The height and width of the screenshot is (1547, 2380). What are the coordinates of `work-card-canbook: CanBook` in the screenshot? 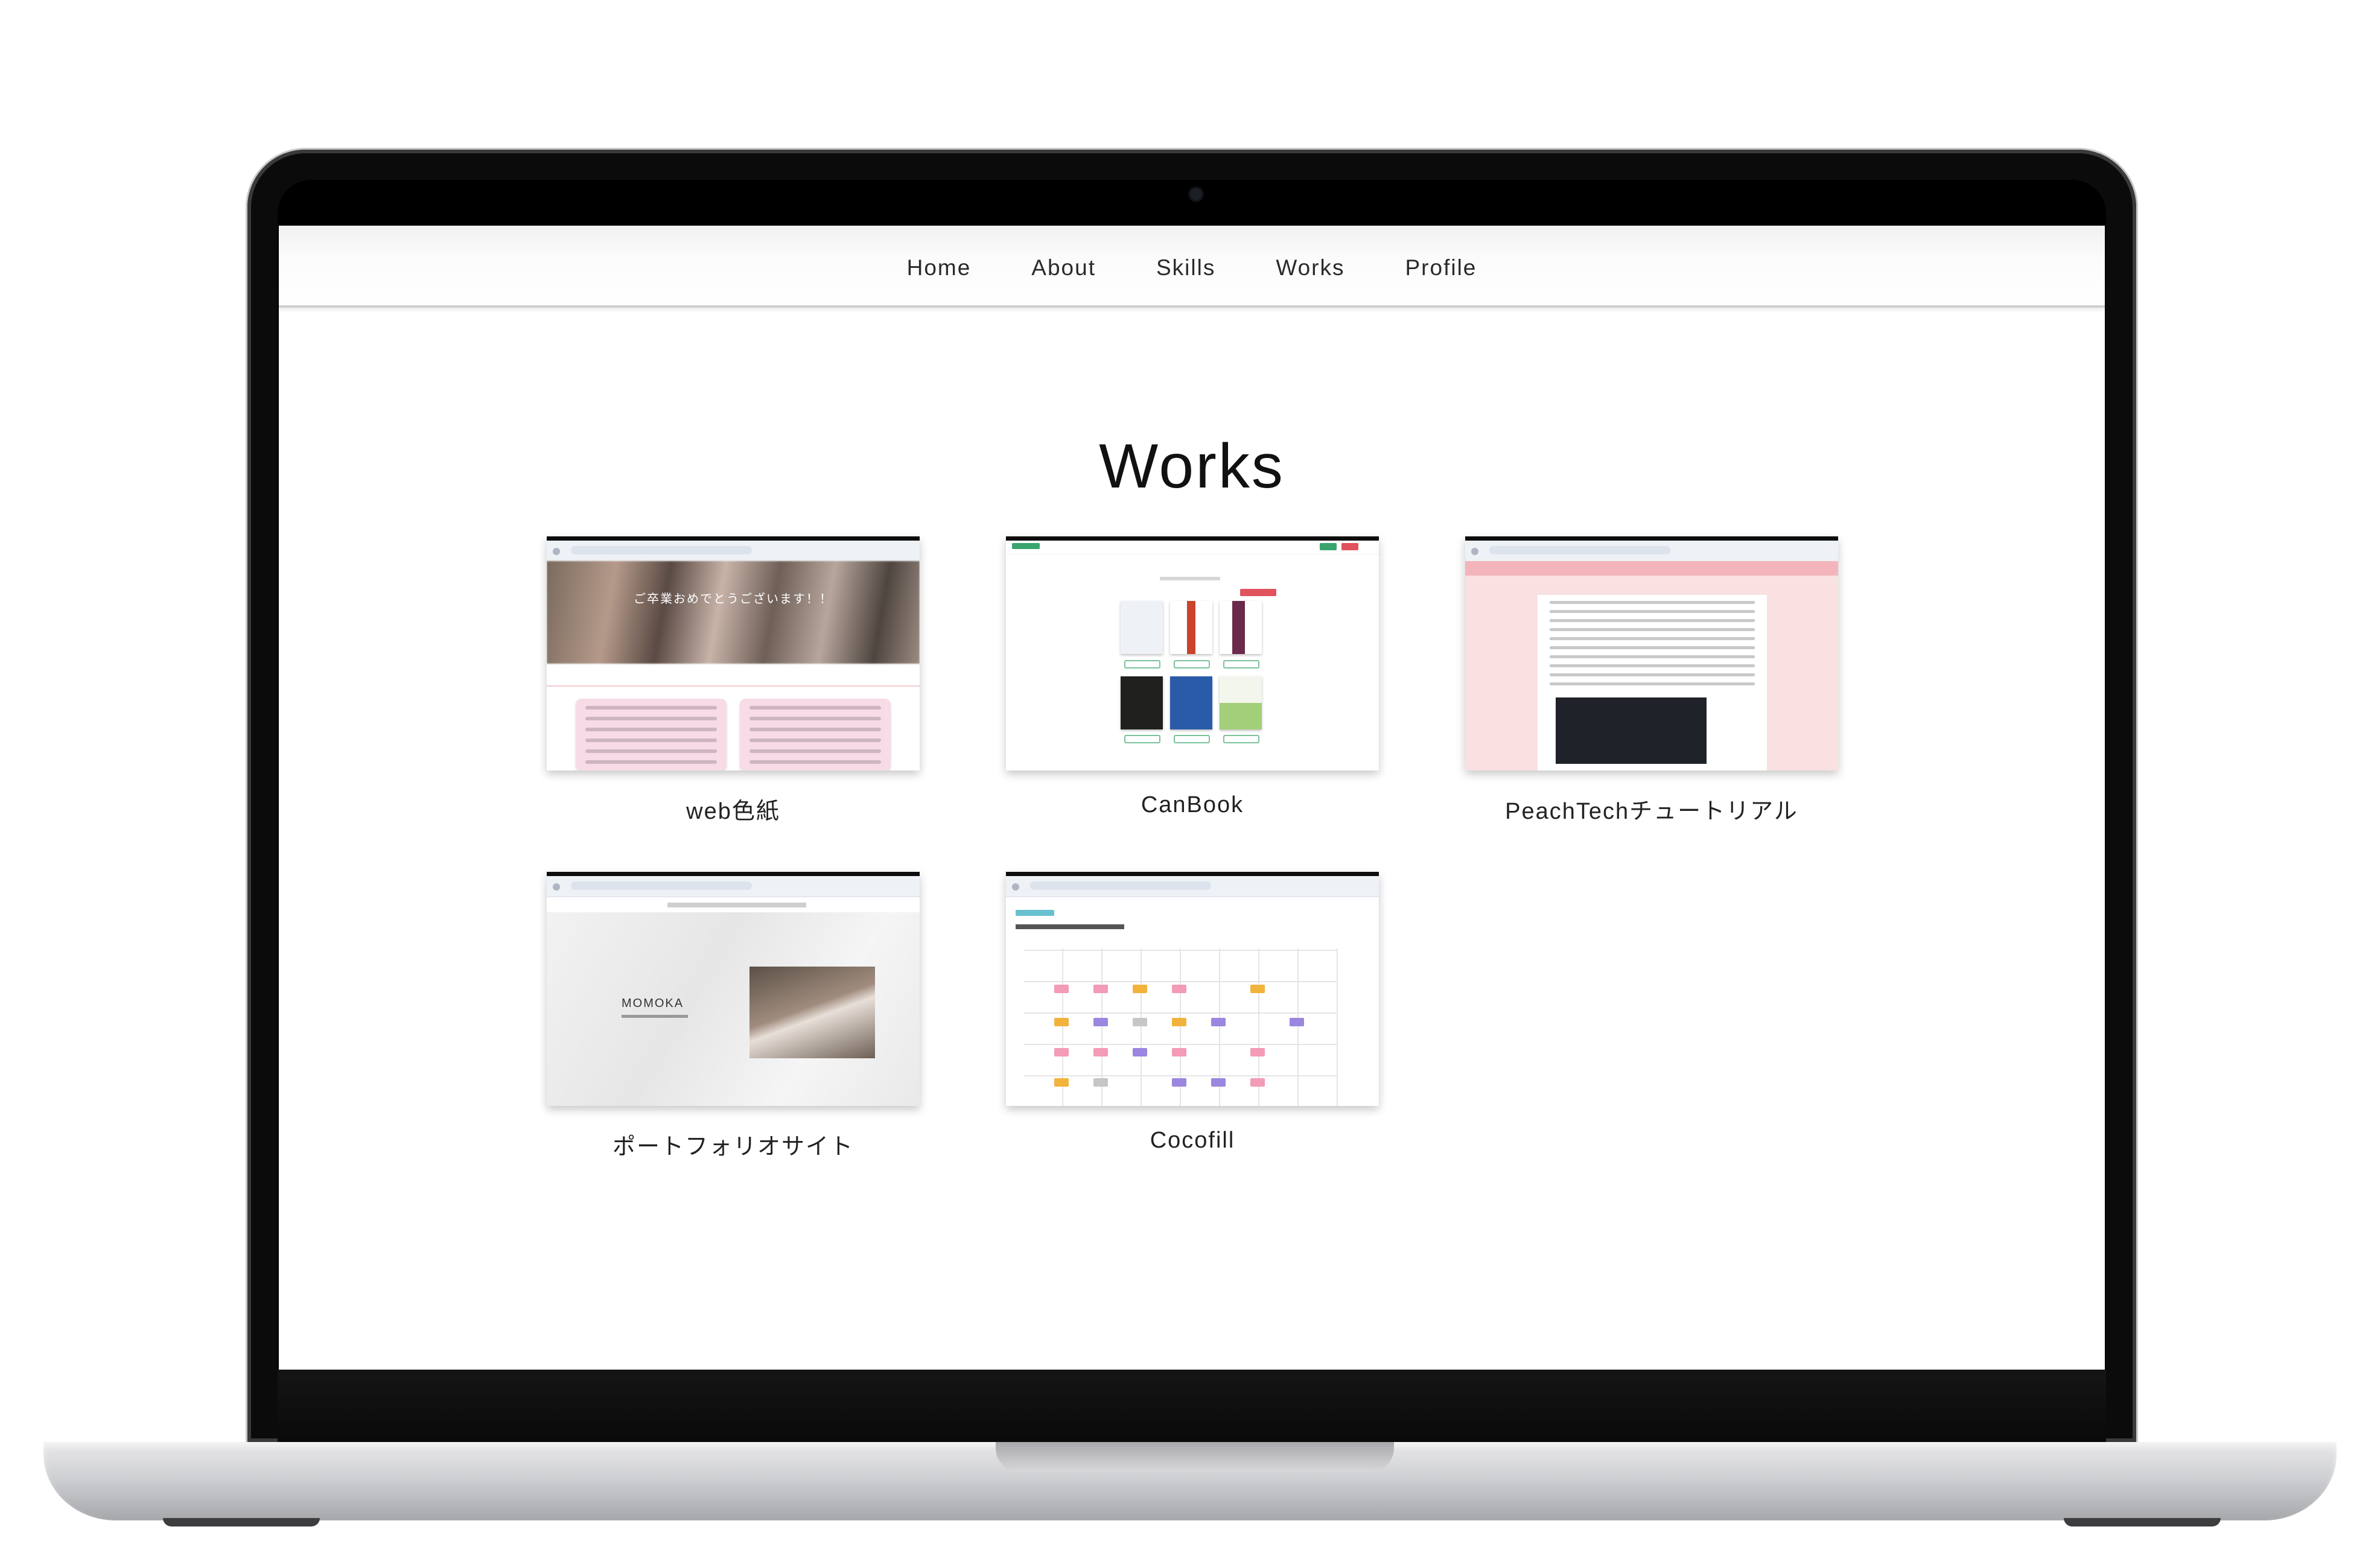 It's located at (1192, 677).